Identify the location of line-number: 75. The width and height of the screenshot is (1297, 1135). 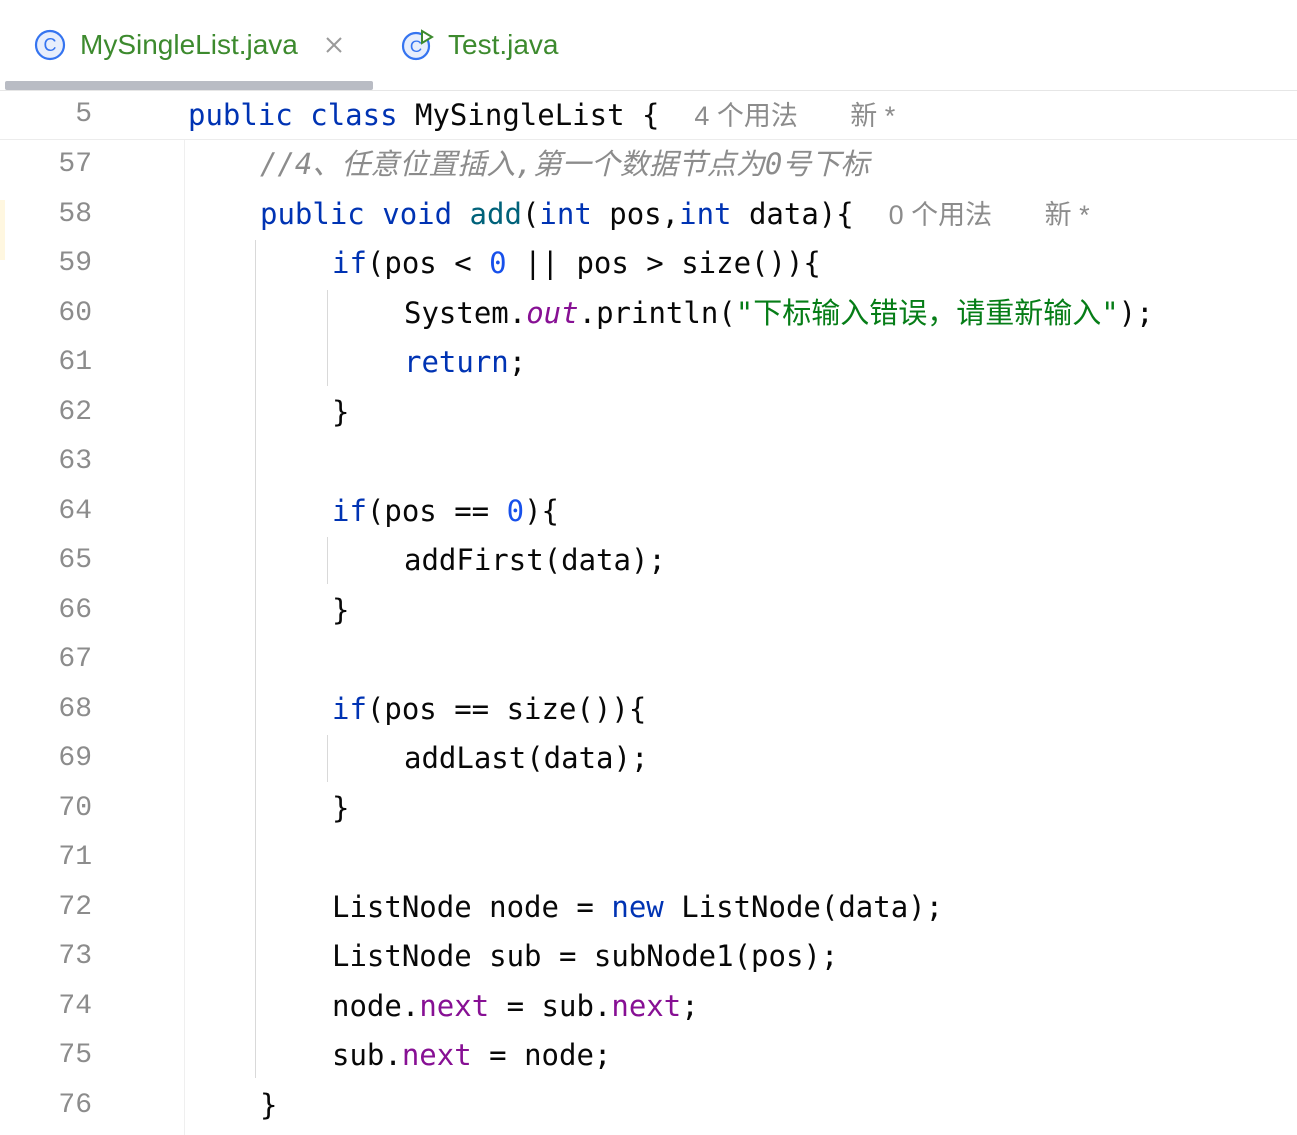
(75, 1055).